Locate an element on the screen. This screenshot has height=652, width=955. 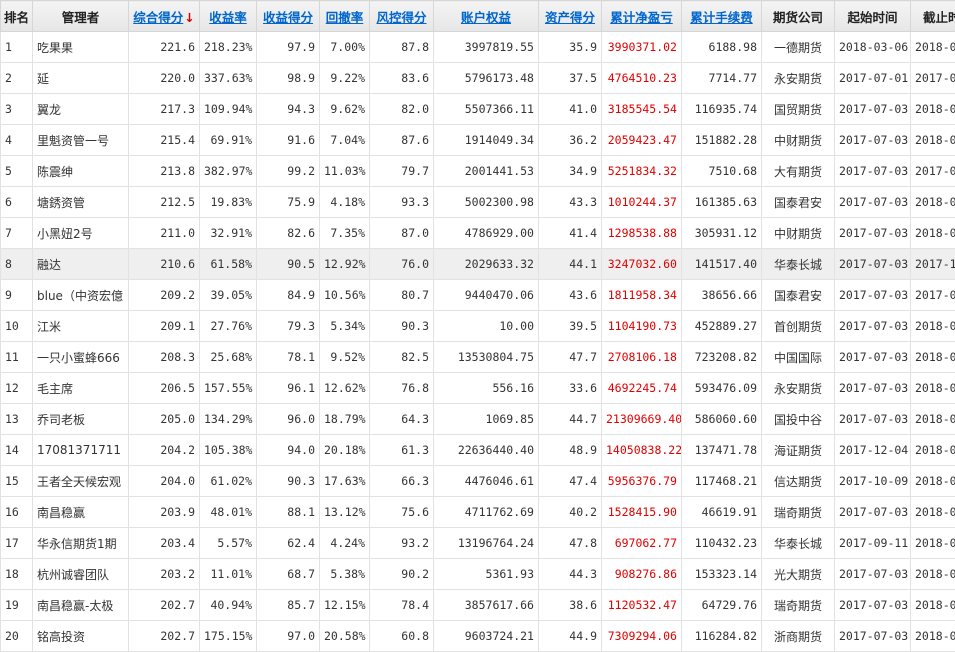
cell-asset-score: 44.1 is located at coordinates (570, 264).